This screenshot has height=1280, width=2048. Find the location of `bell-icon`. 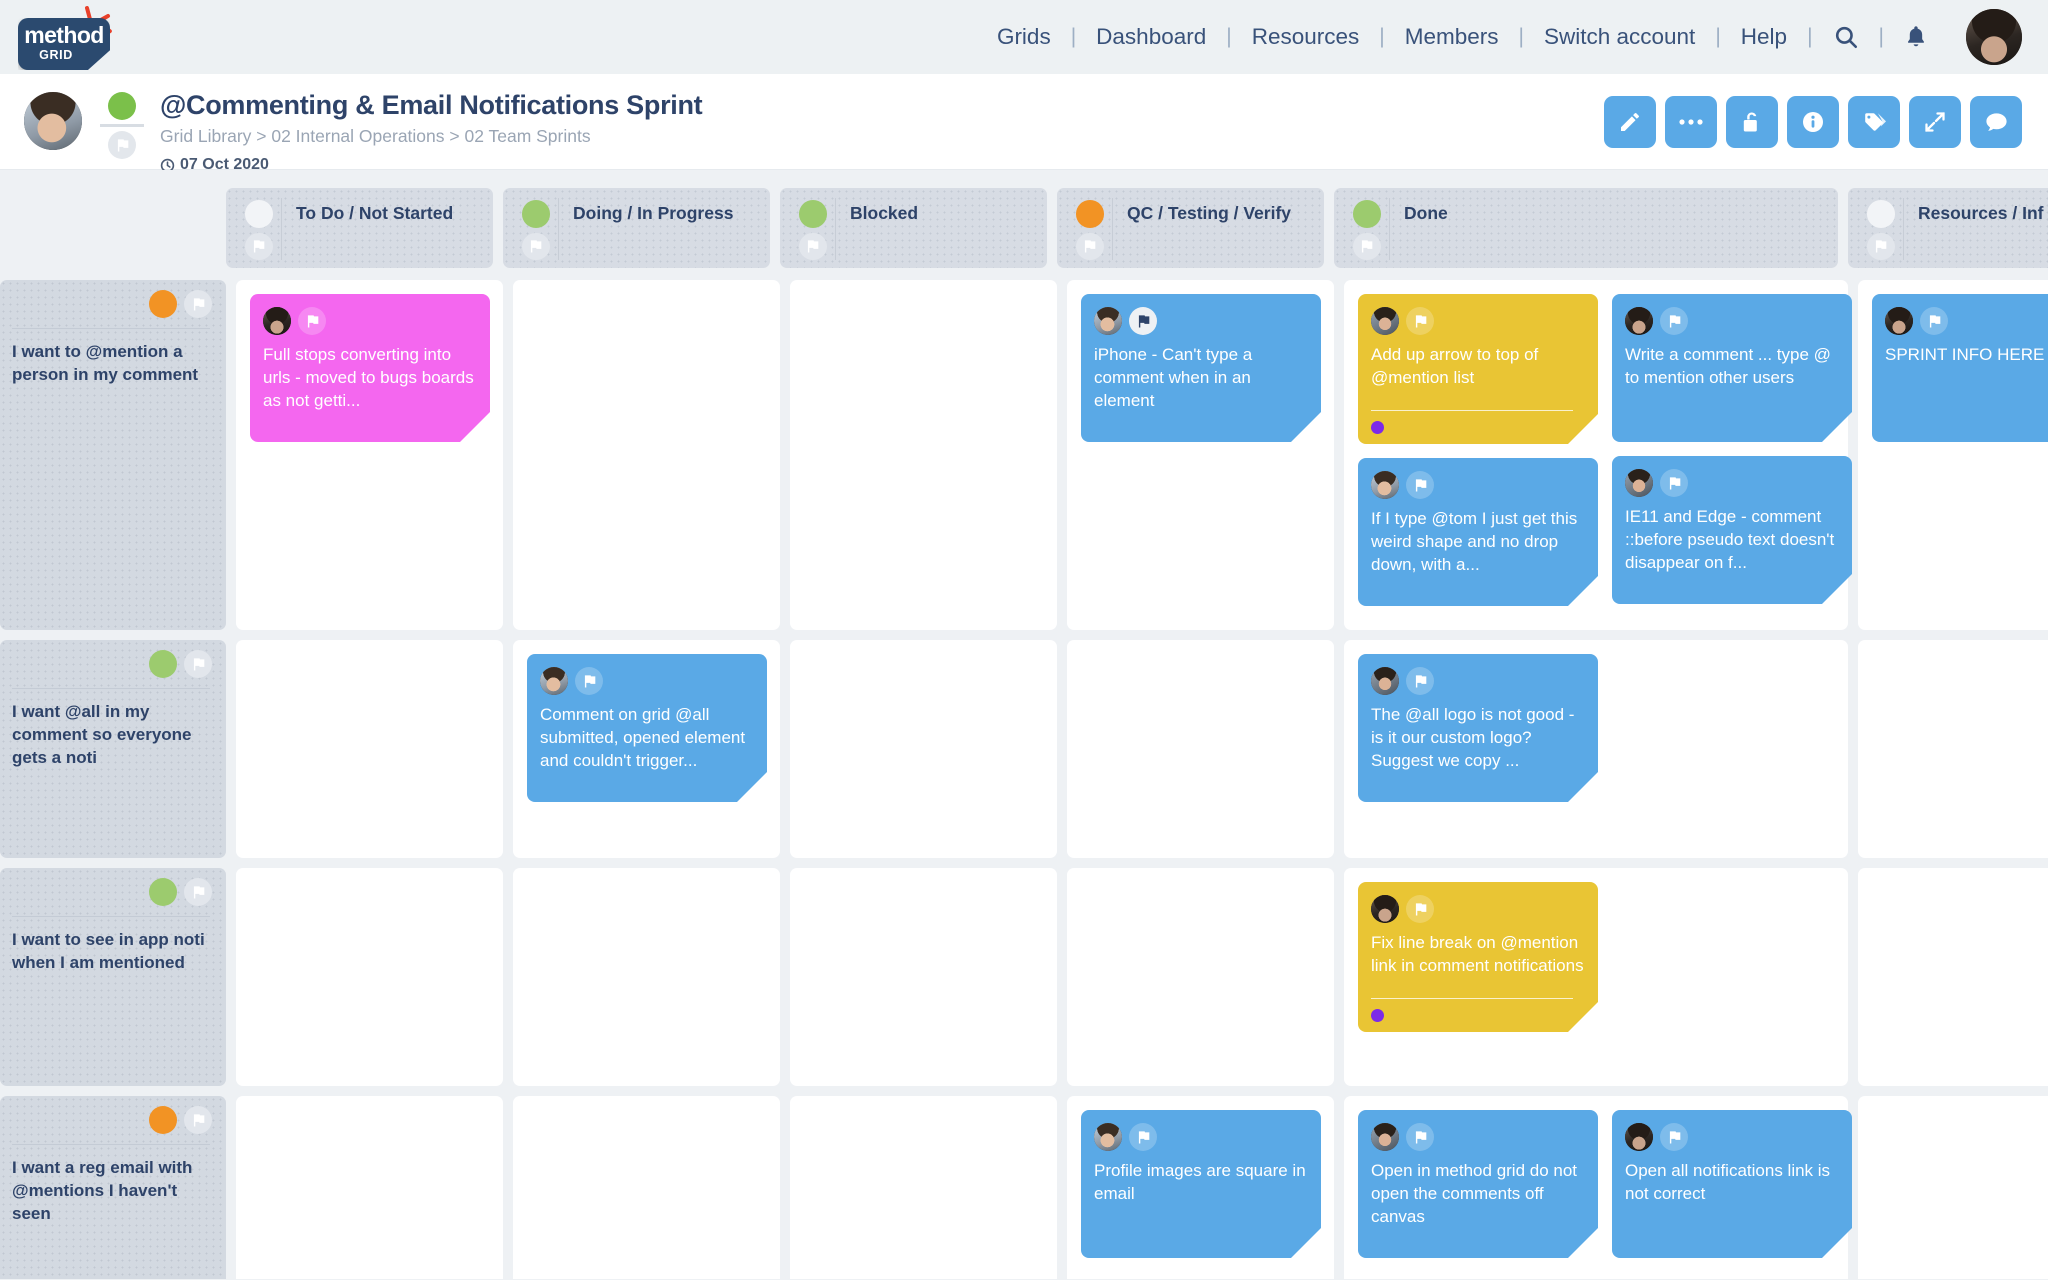

bell-icon is located at coordinates (1916, 37).